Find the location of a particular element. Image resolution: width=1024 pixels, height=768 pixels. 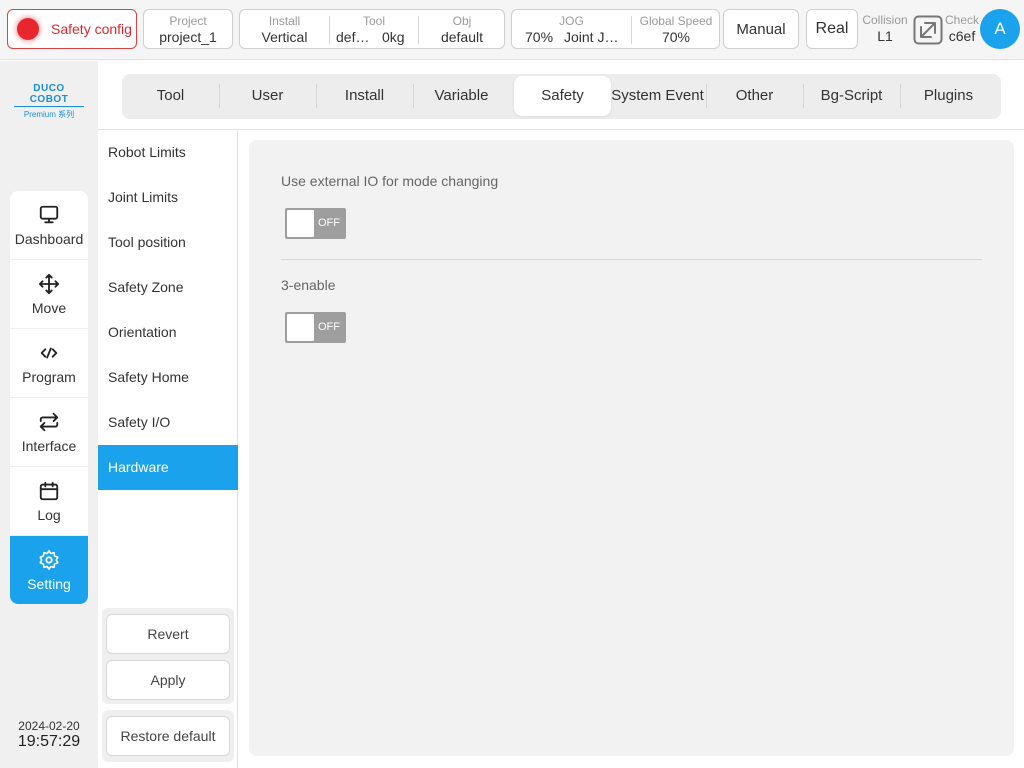

current-time: 19:57:29 is located at coordinates (49, 741).